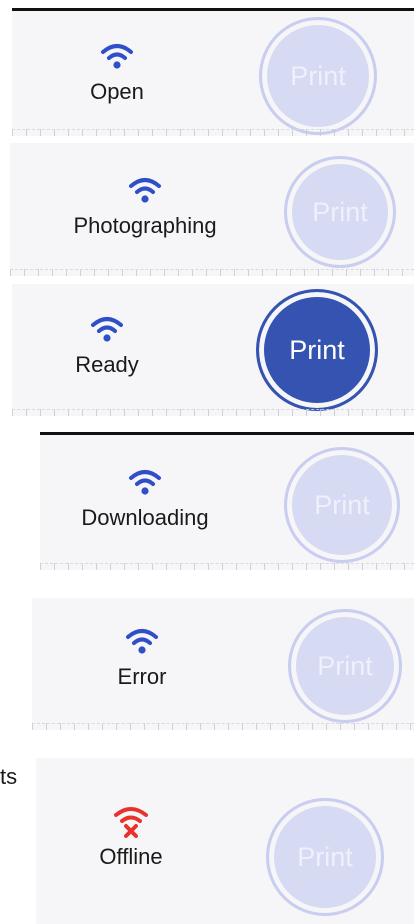  What do you see at coordinates (213, 73) in the screenshot?
I see `status-row-open: Open Print` at bounding box center [213, 73].